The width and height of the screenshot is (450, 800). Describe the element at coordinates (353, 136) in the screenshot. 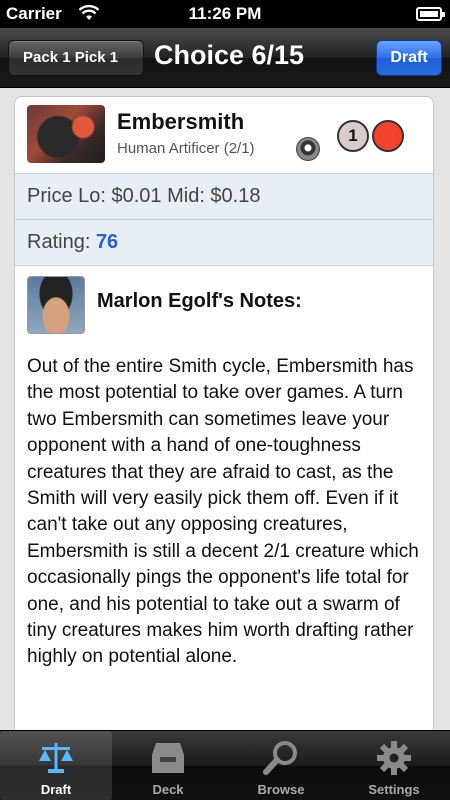

I see `generic-mana-icon: 1` at that location.